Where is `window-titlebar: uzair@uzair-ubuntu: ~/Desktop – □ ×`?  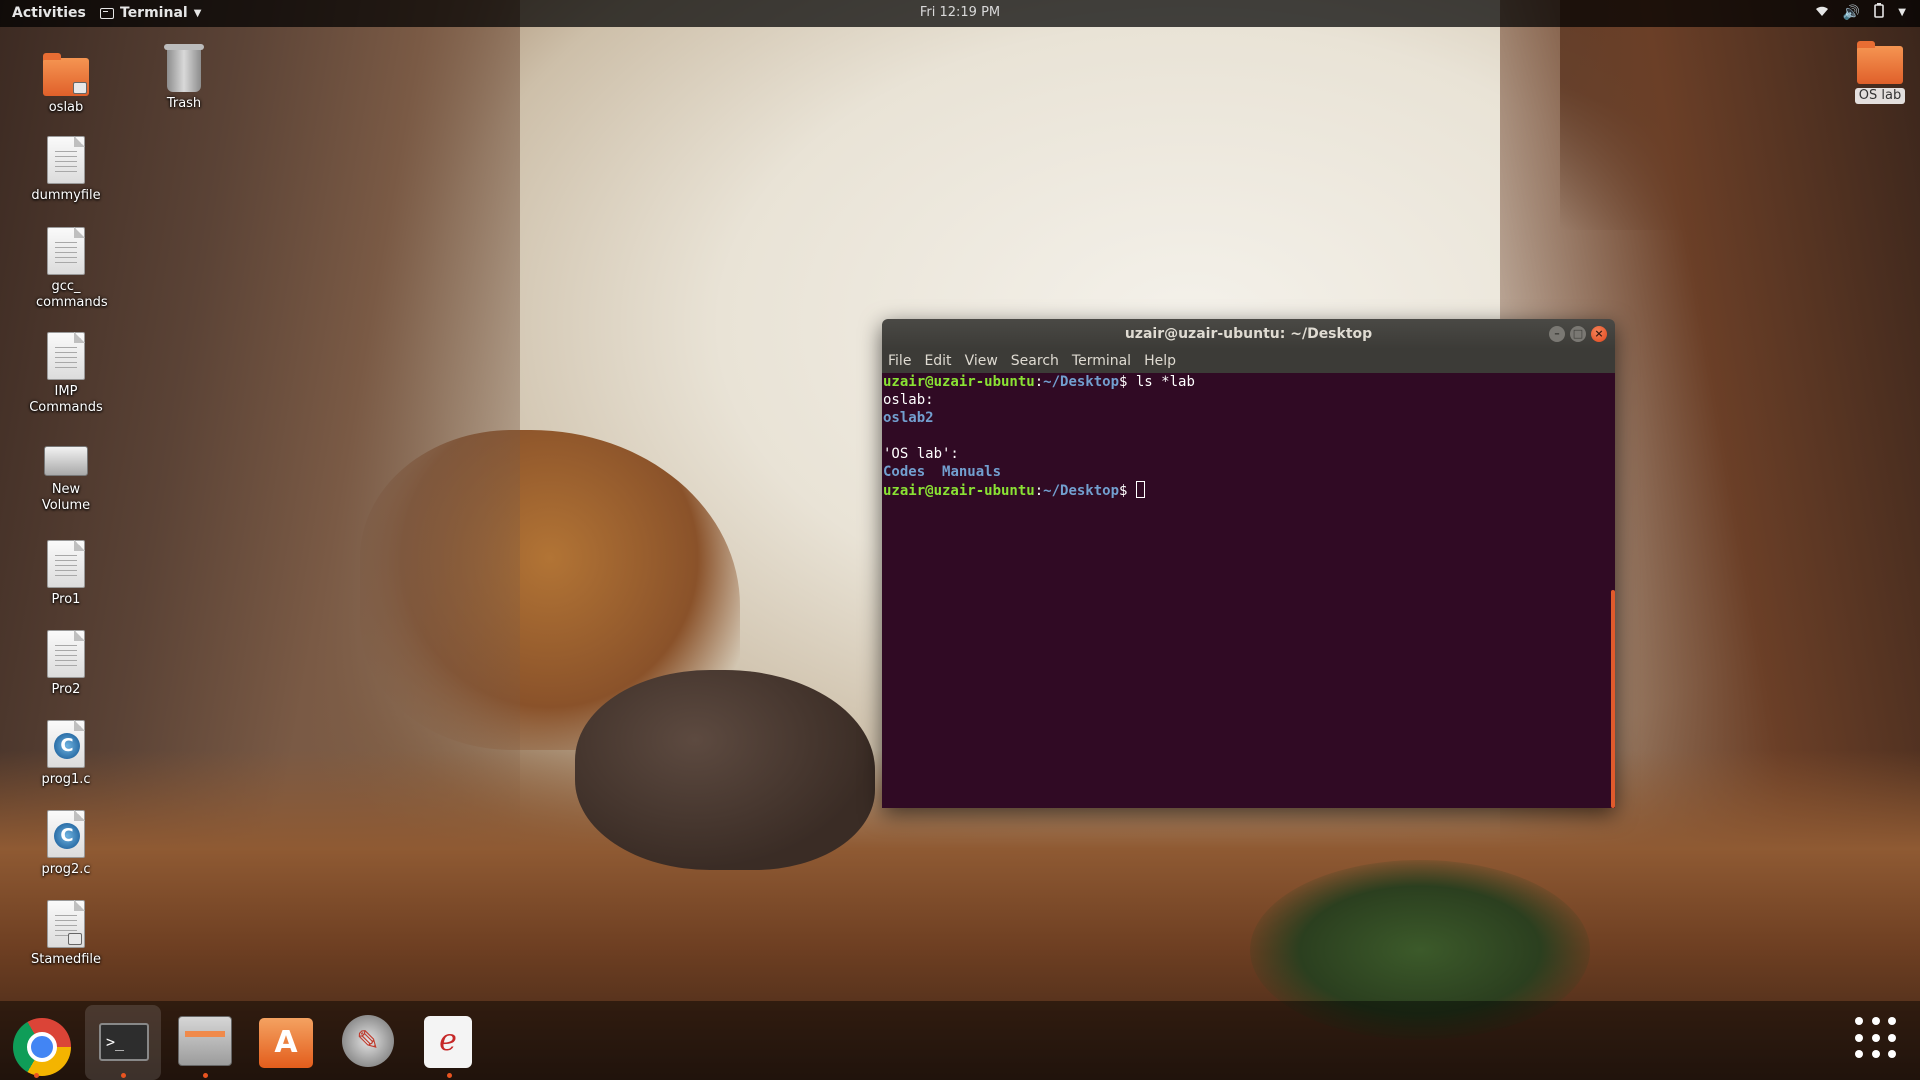 window-titlebar: uzair@uzair-ubuntu: ~/Desktop – □ × is located at coordinates (1248, 334).